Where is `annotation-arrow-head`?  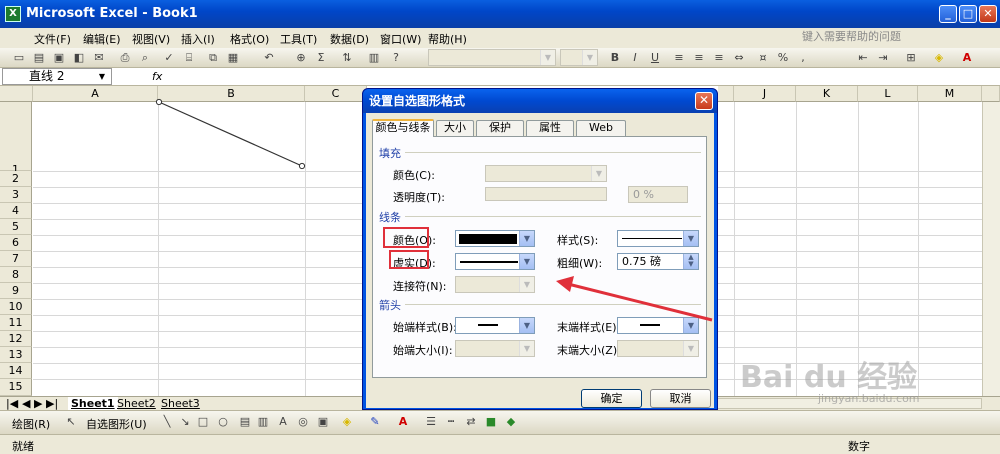
annotation-arrow-head is located at coordinates (565, 284).